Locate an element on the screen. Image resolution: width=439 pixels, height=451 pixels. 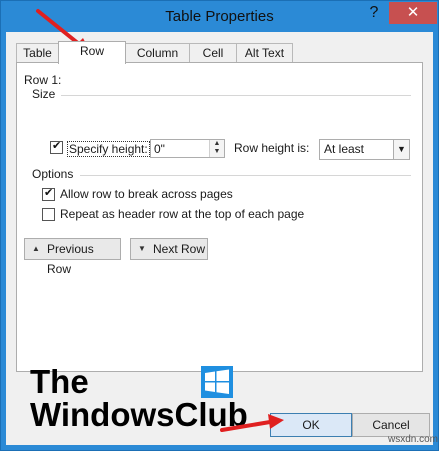
tab-cell-label: Cell is located at coordinates (213, 53).